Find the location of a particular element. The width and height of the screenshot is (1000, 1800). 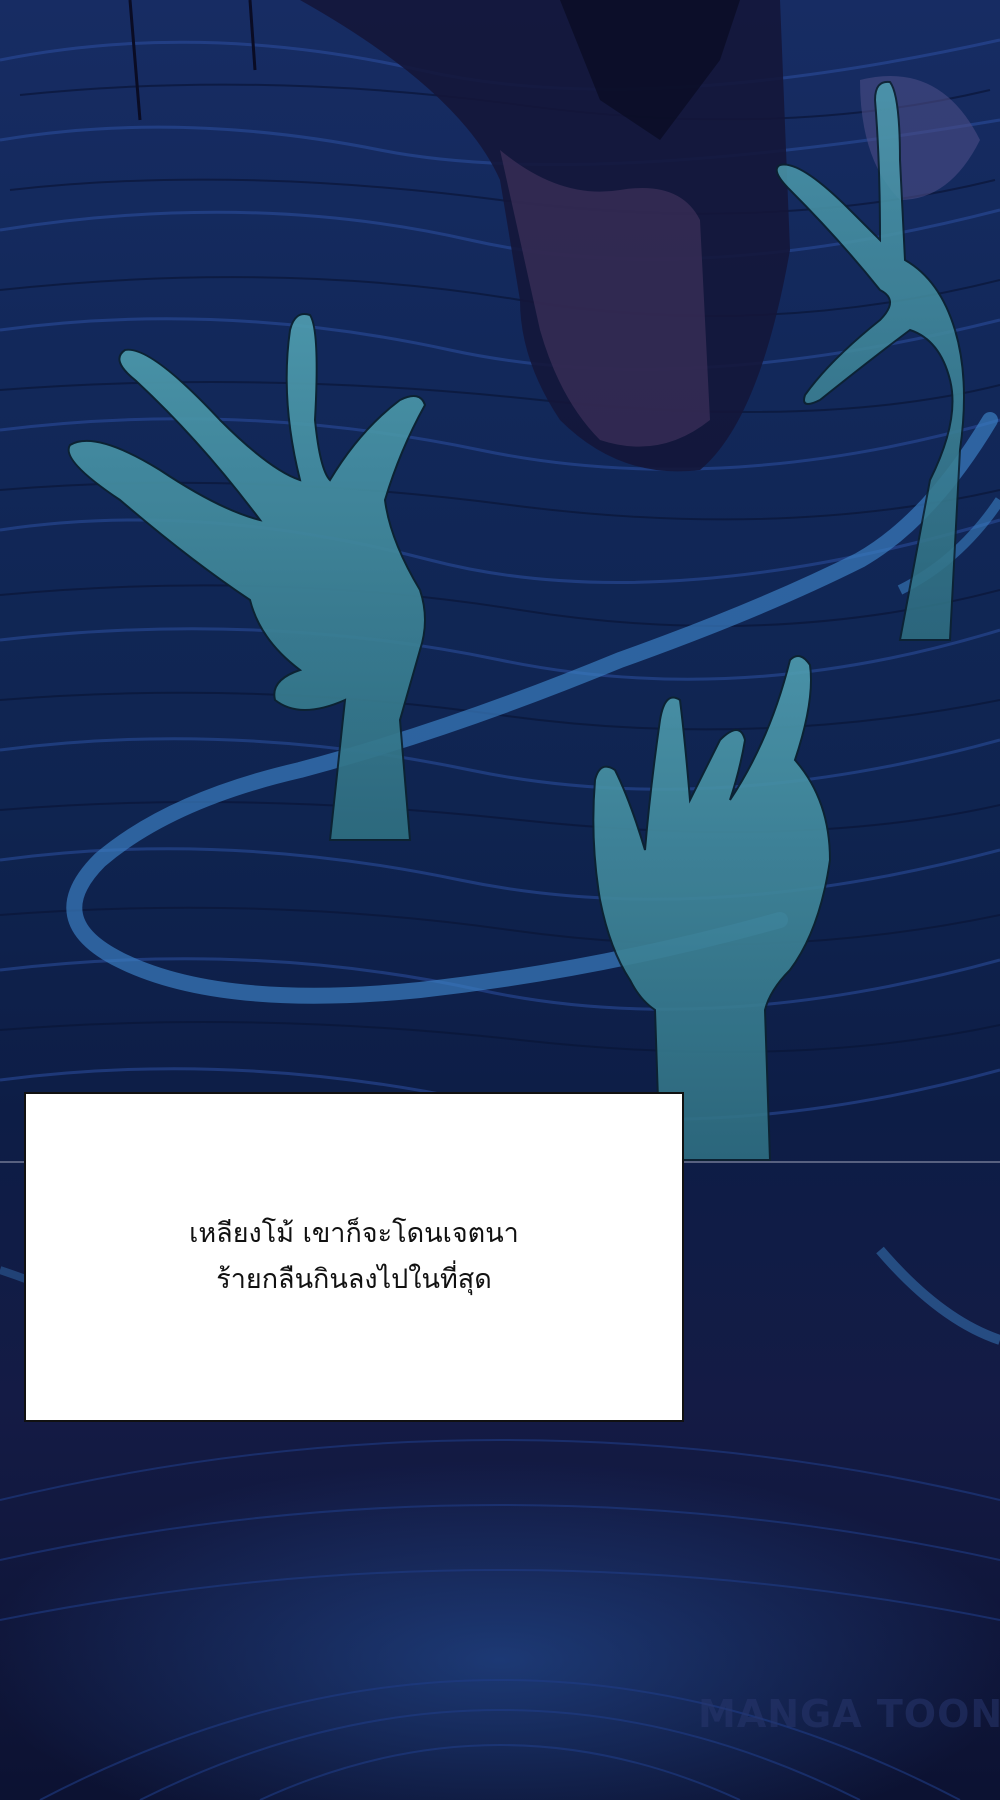

caption-line-2: ร้ายกลืนกินลงไปในที่สุด is located at coordinates (354, 1279).